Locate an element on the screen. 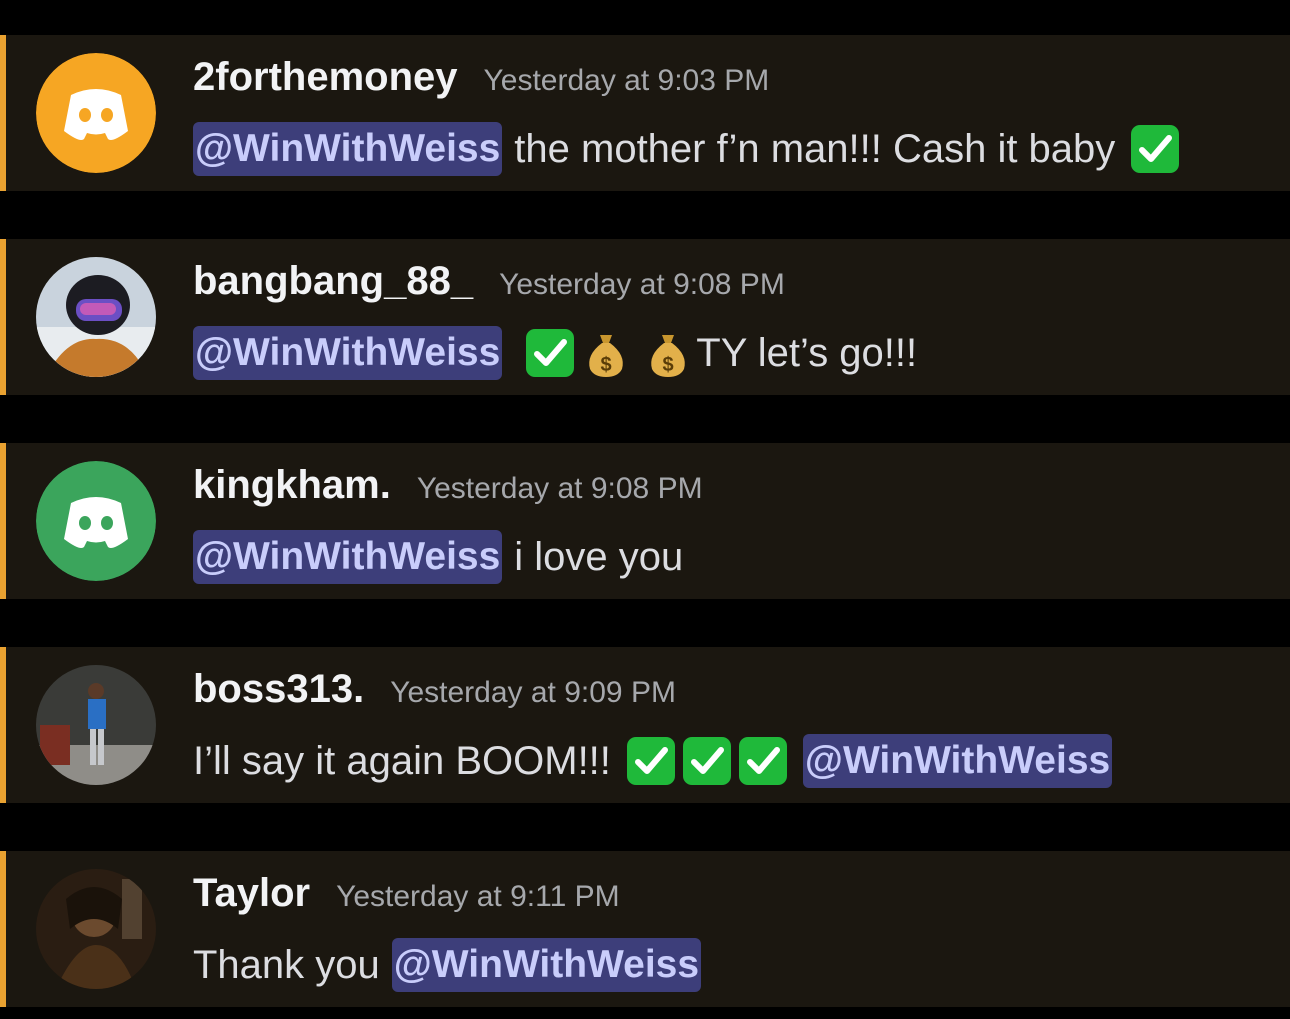 Image resolution: width=1290 pixels, height=1019 pixels. portrait-photo-icon is located at coordinates (96, 929).